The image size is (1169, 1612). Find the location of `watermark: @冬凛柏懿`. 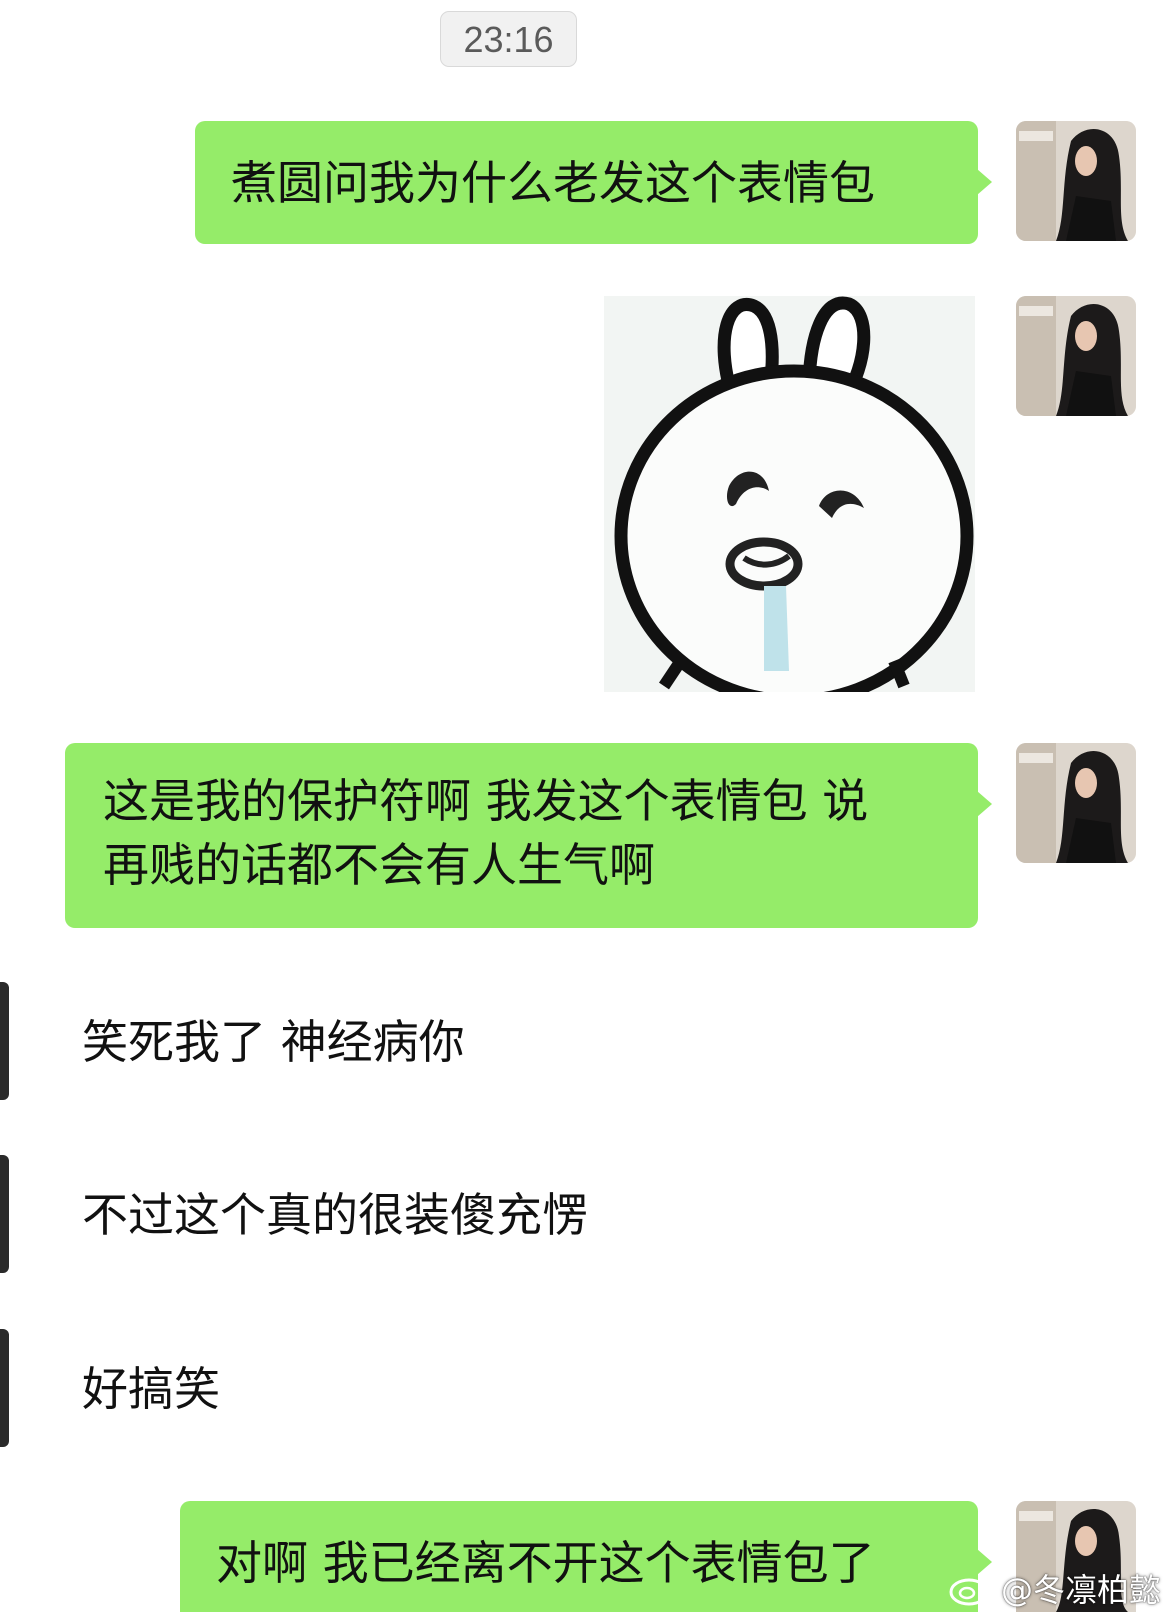

watermark: @冬凛柏懿 is located at coordinates (1055, 1588).